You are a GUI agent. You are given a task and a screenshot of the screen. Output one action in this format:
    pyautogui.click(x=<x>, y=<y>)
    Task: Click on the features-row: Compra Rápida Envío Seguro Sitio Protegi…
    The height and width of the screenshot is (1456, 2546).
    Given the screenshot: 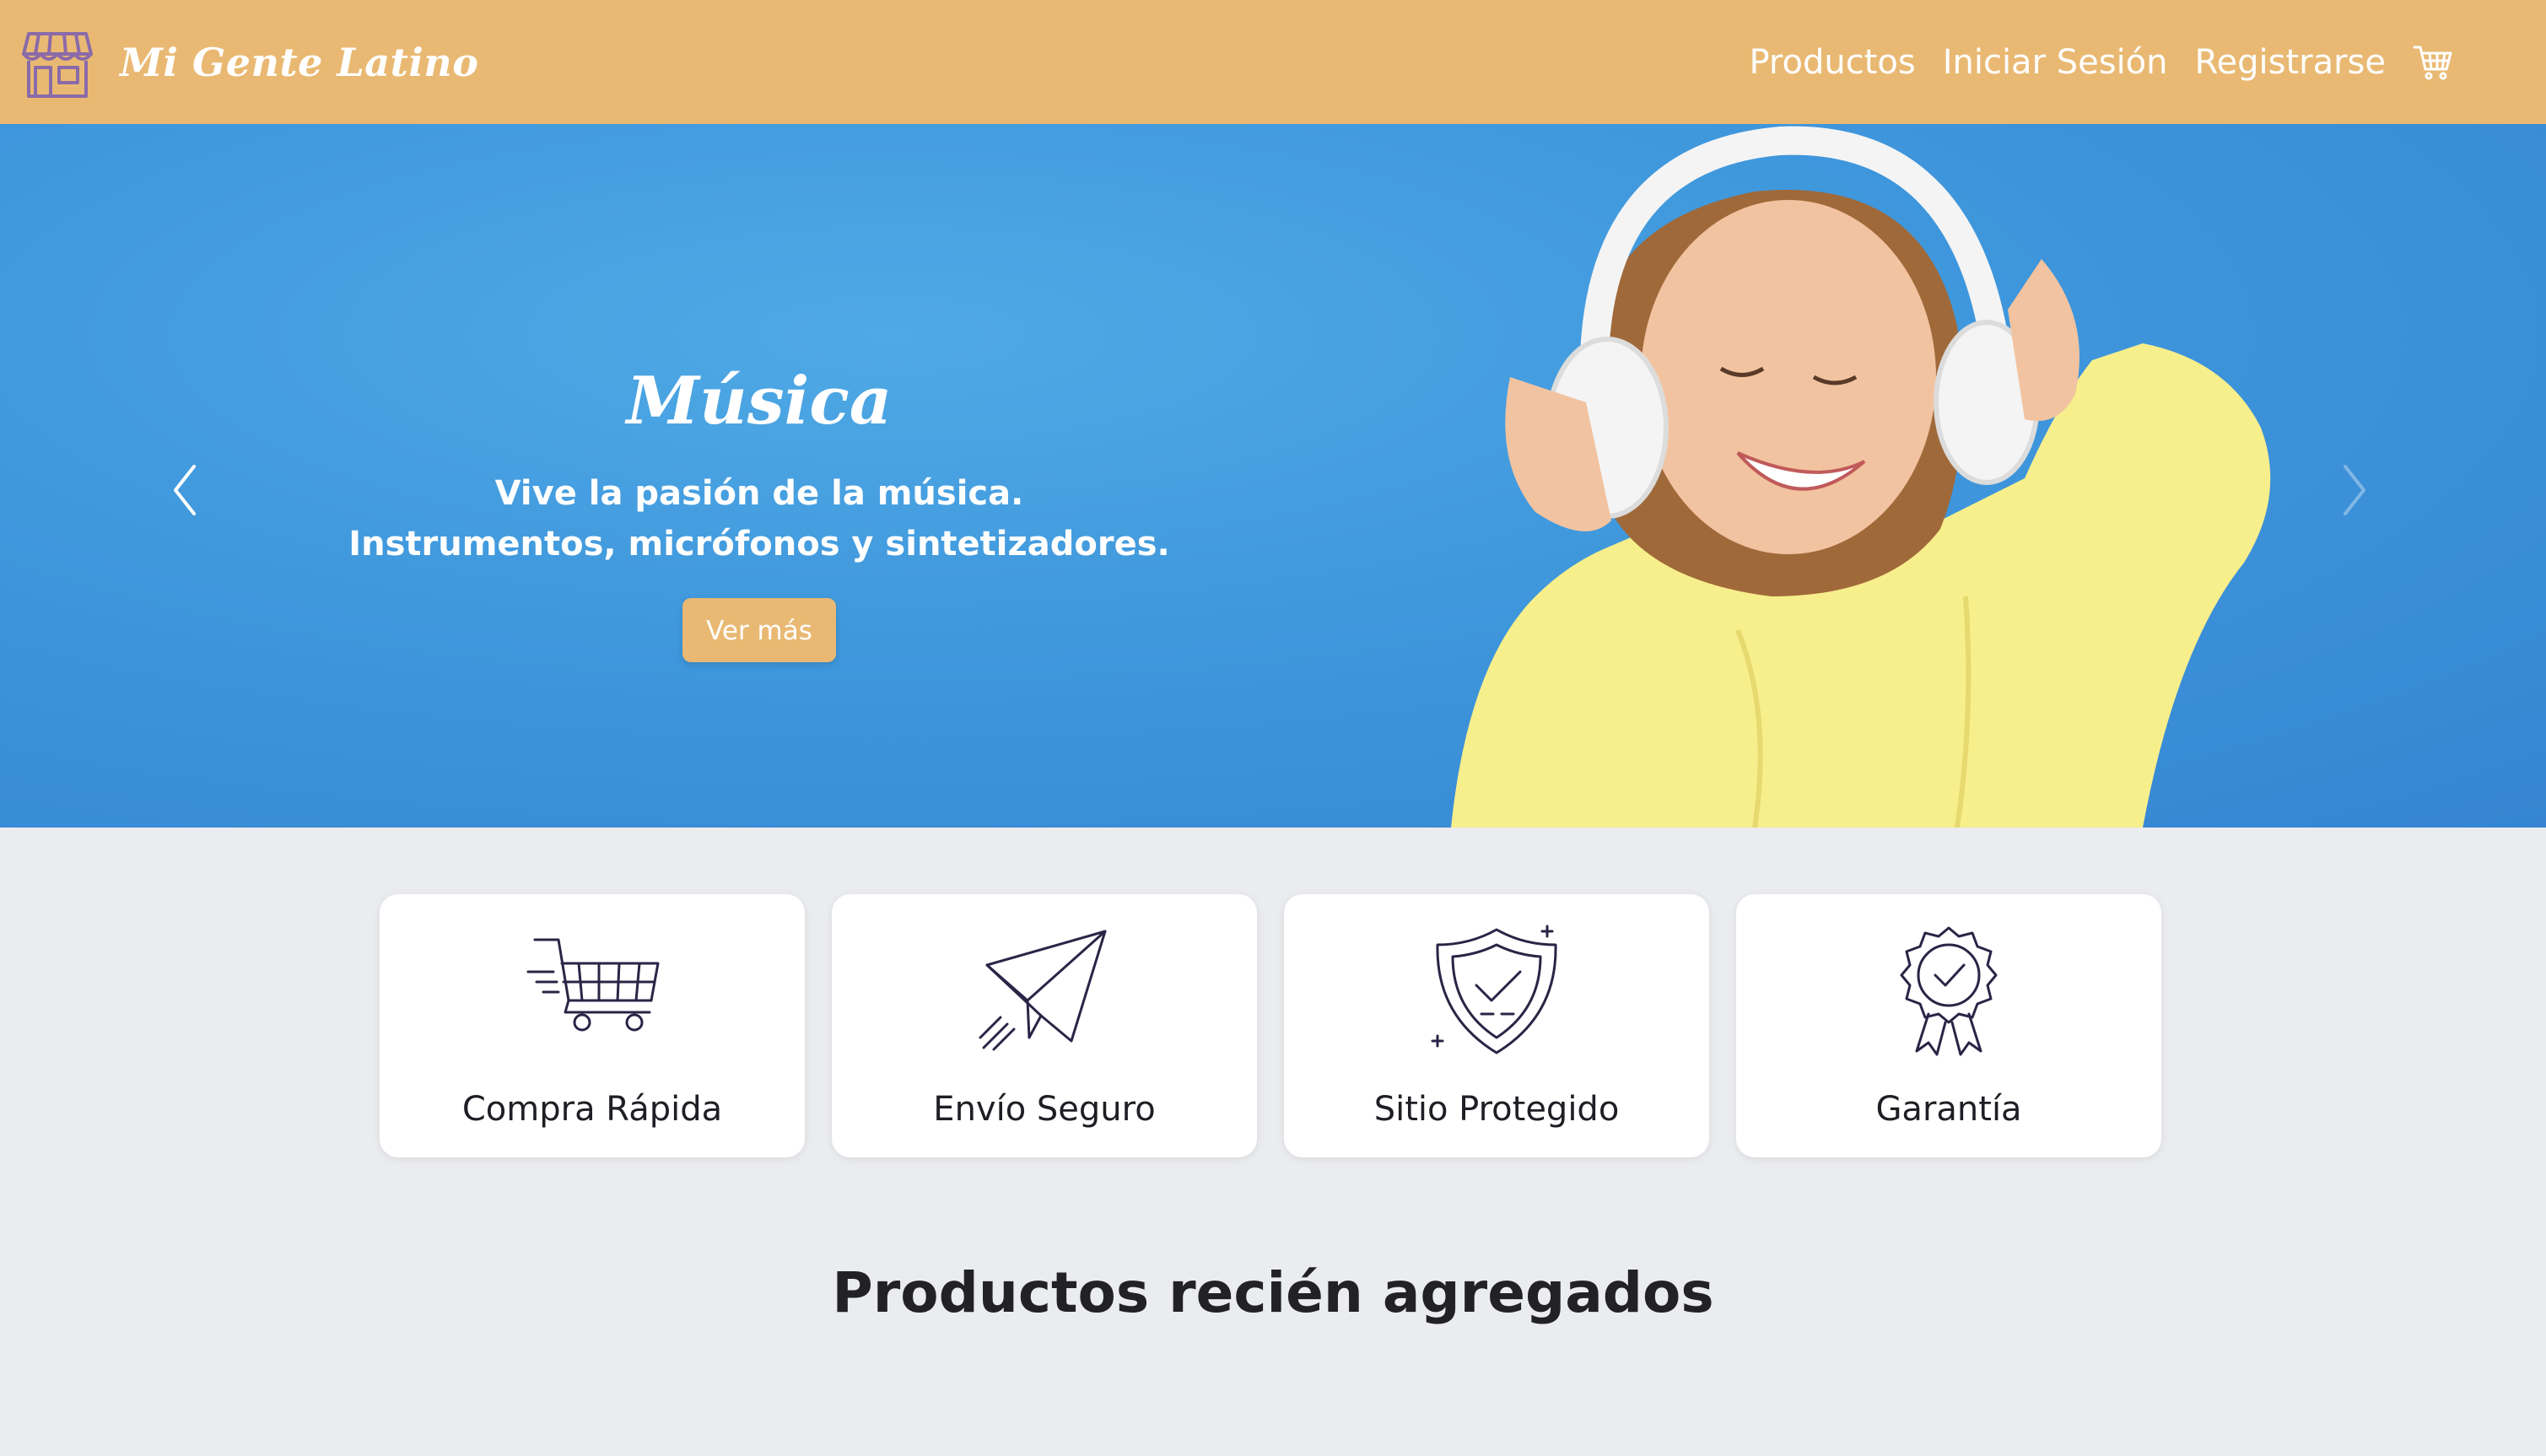 What is the action you would take?
    pyautogui.click(x=1270, y=1025)
    